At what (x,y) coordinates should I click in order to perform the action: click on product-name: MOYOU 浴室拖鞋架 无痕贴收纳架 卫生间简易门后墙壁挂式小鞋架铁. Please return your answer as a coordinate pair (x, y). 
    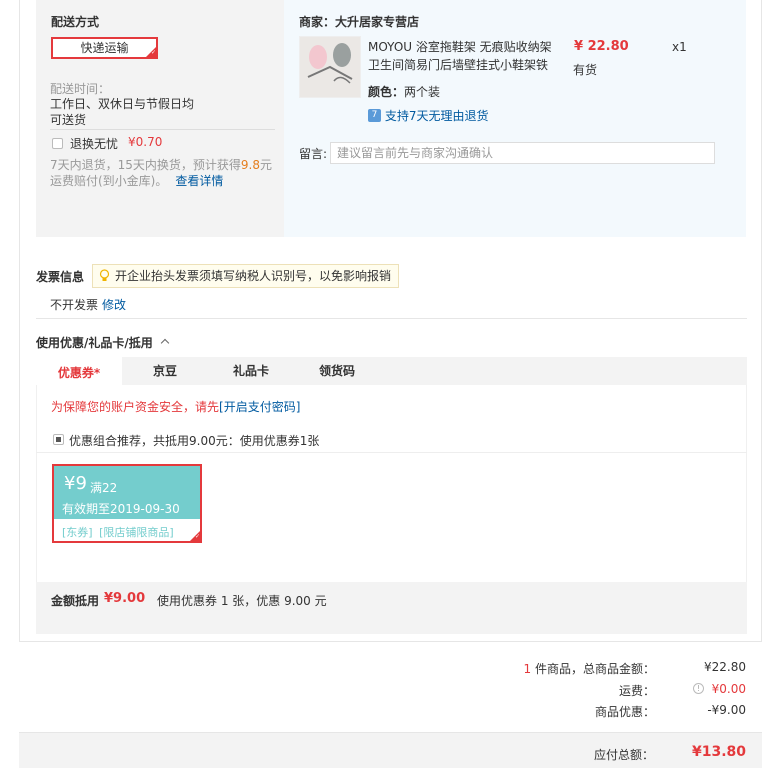
    Looking at the image, I should click on (465, 56).